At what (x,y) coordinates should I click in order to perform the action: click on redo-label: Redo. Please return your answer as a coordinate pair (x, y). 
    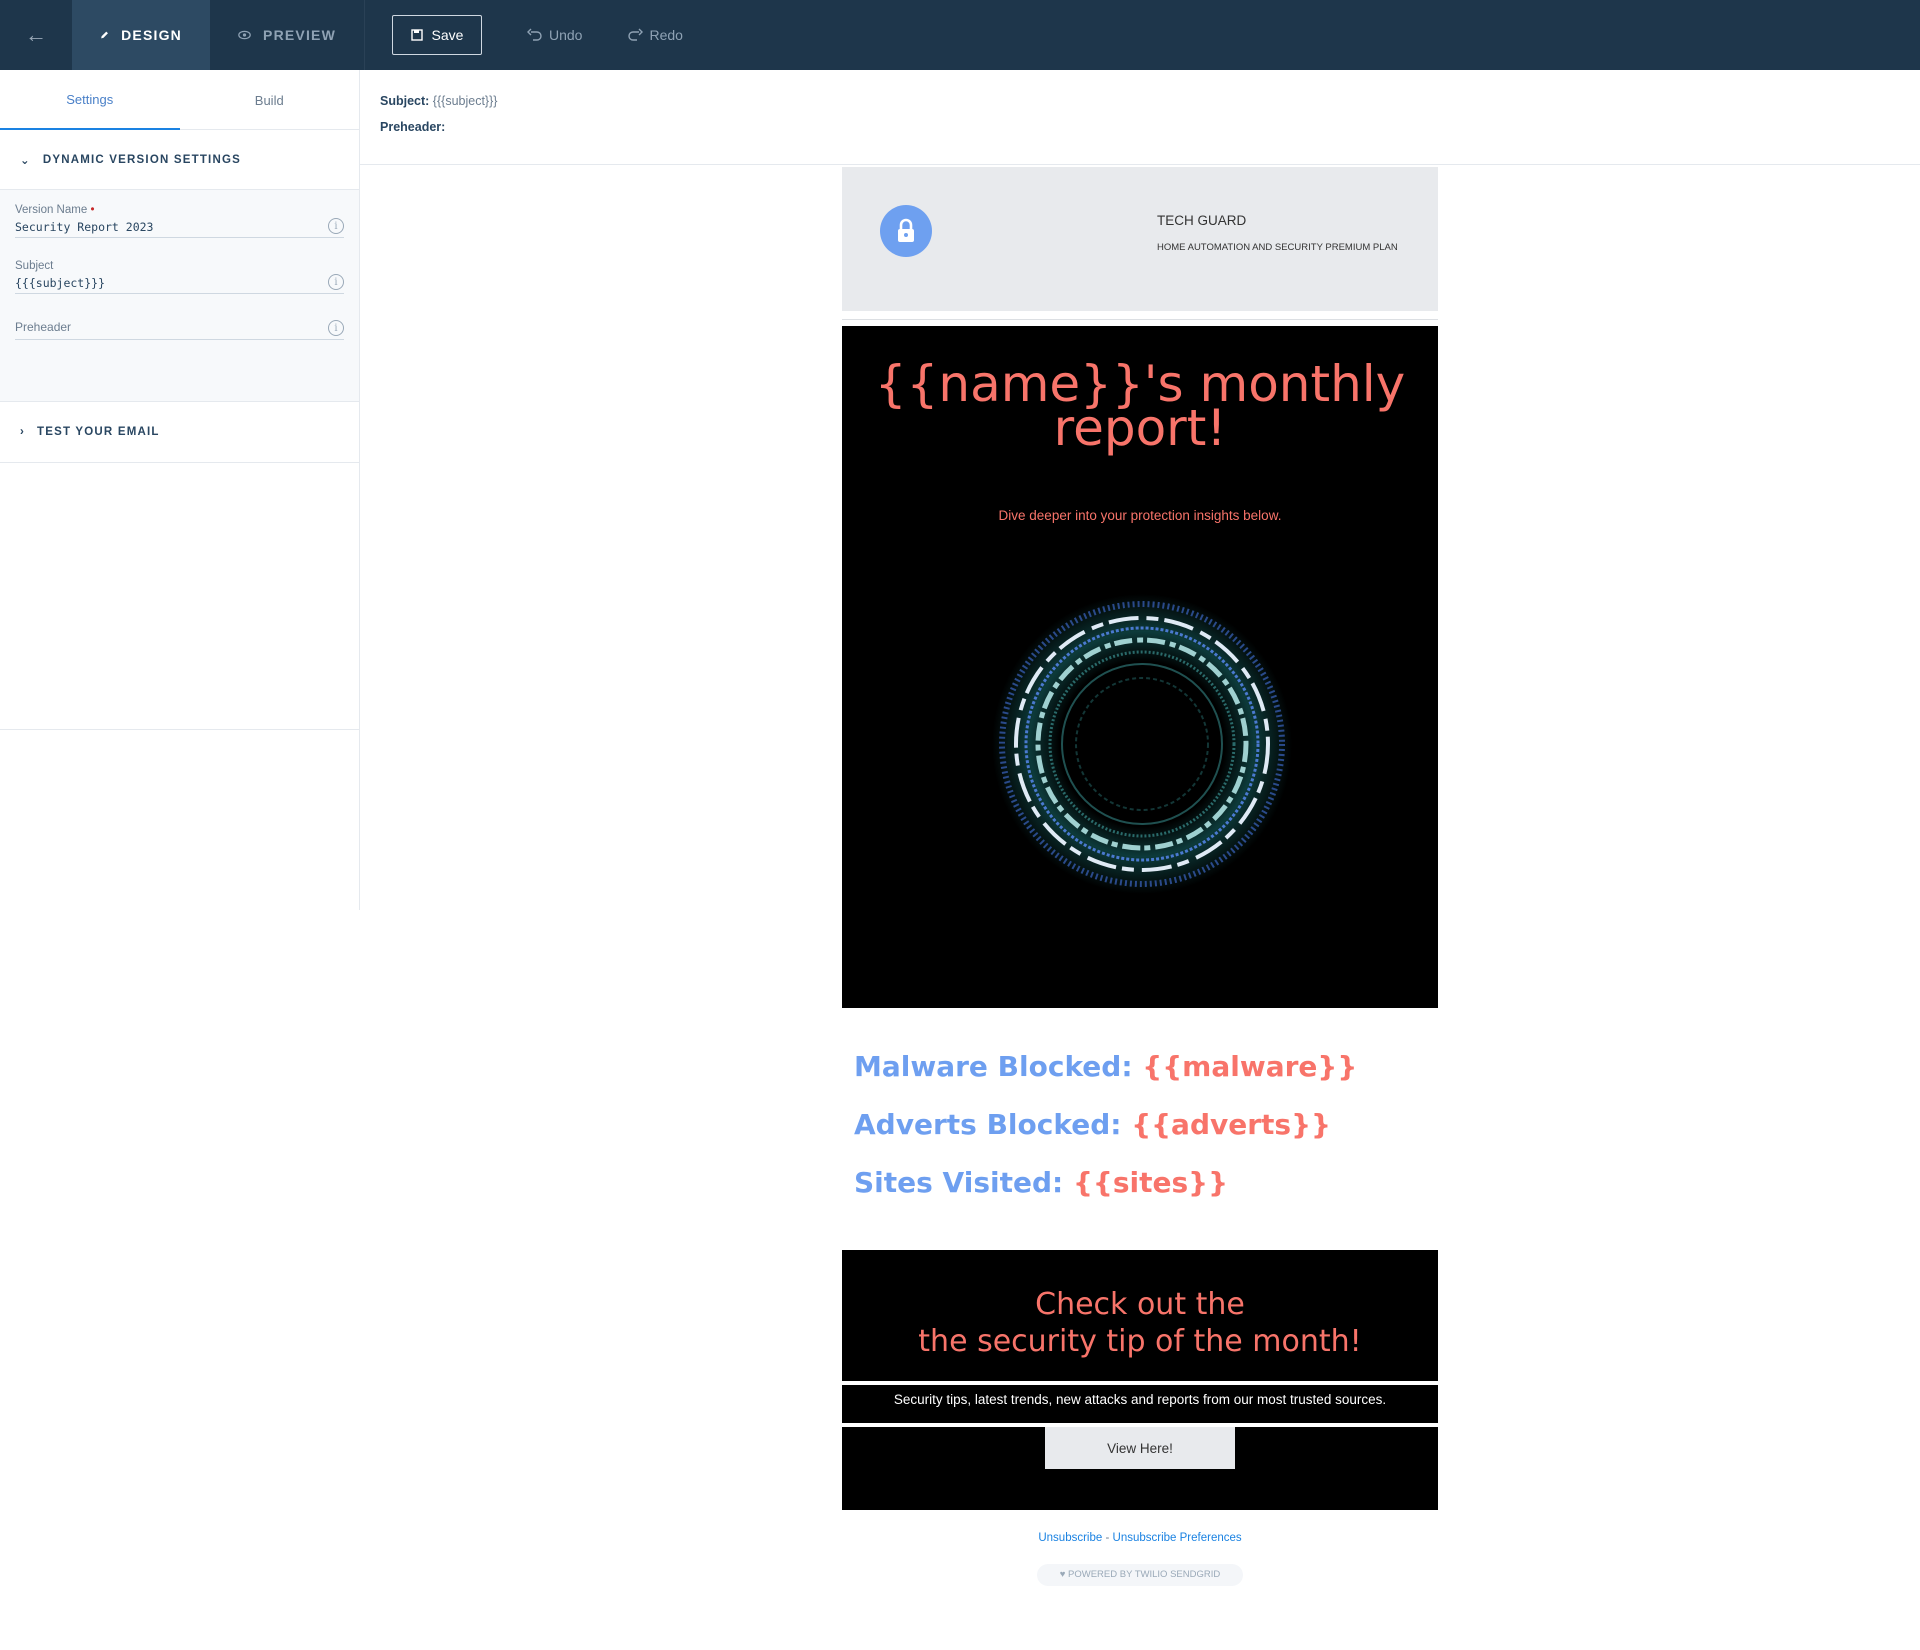
    Looking at the image, I should click on (666, 35).